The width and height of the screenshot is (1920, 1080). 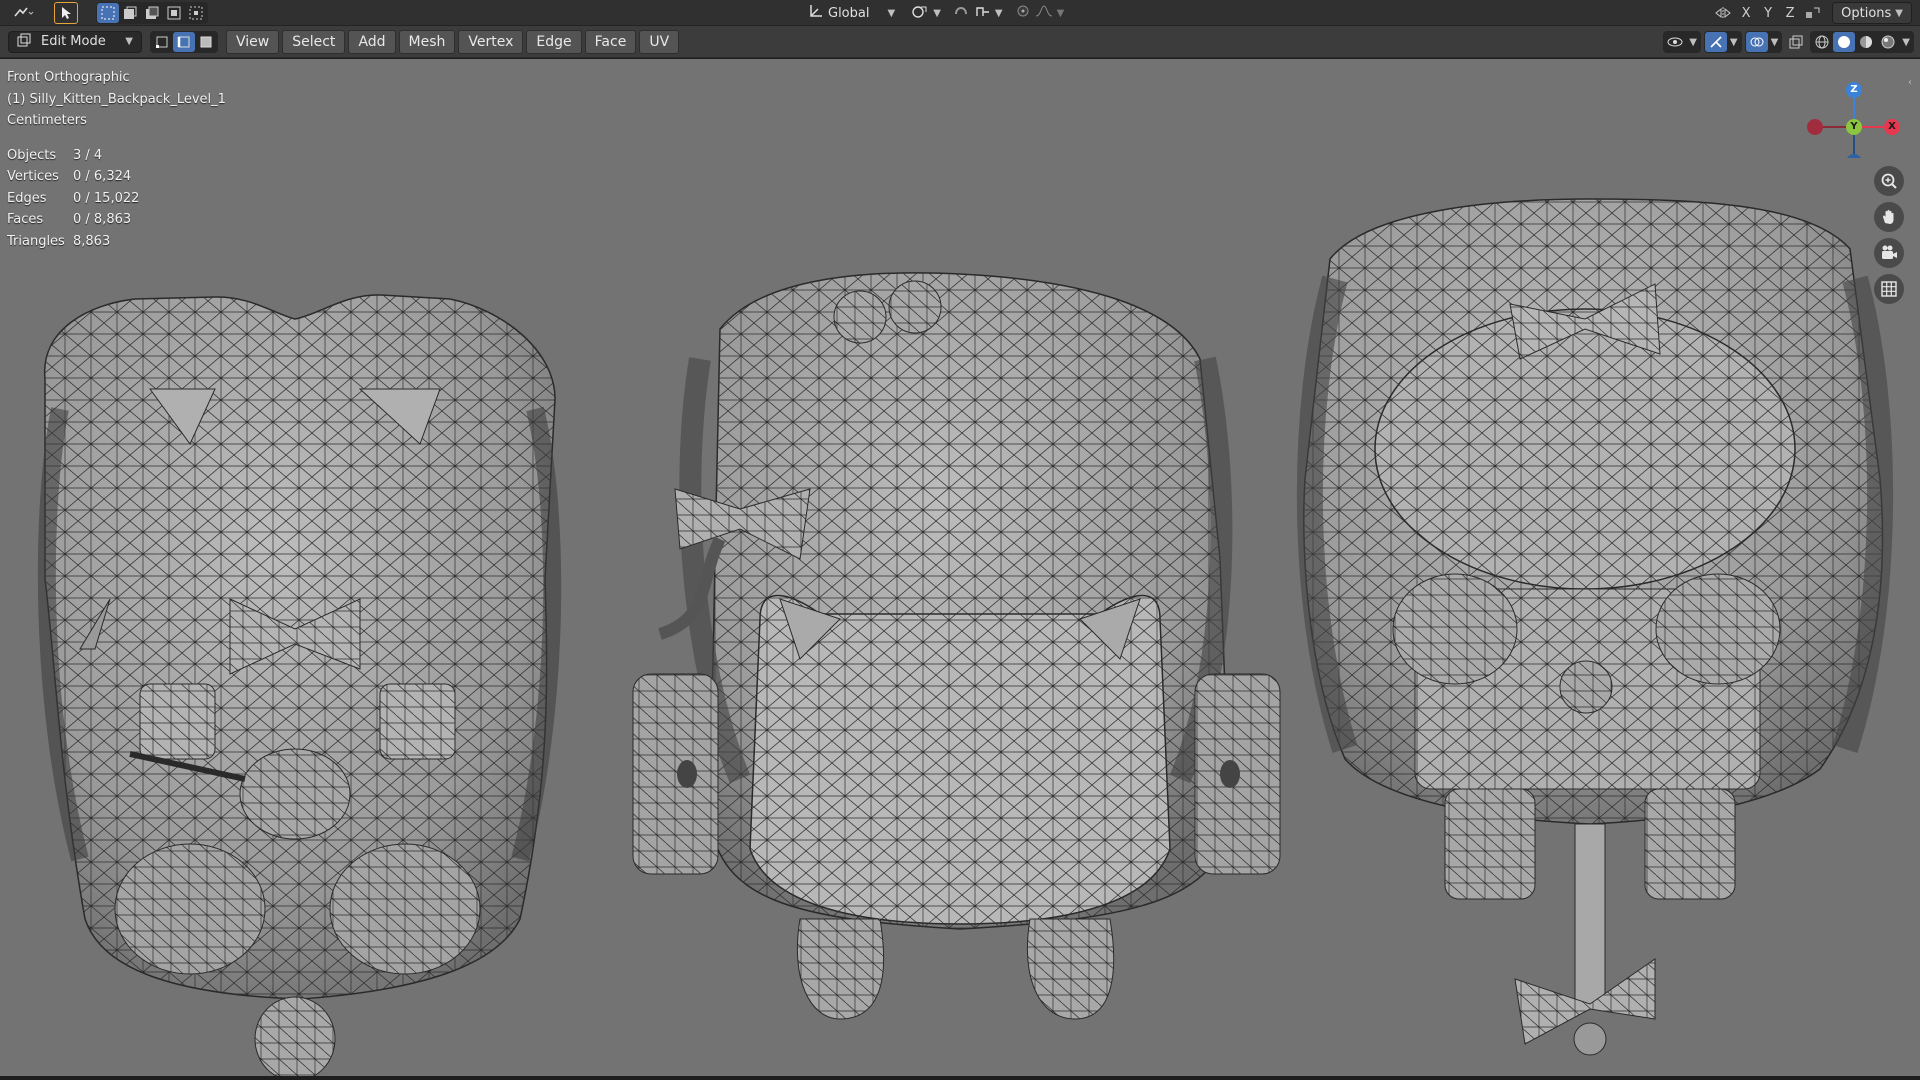 I want to click on overlay-group: ▼, so click(x=1763, y=42).